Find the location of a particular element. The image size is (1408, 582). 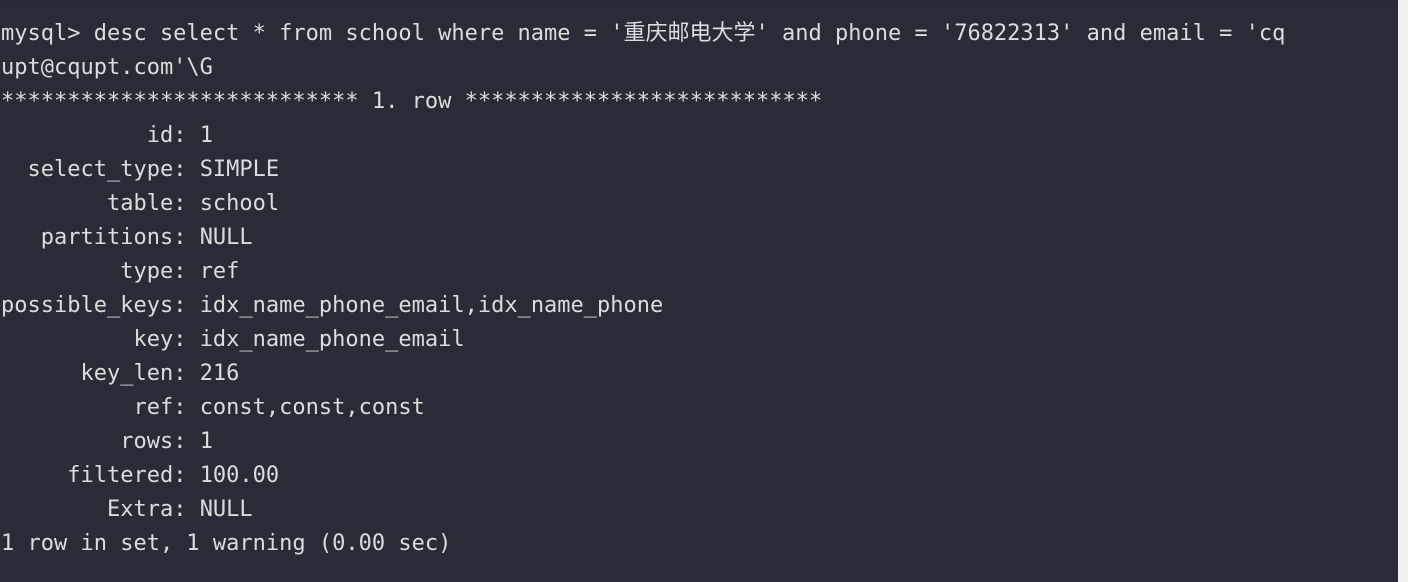

field-value-filtered: 100.00 is located at coordinates (239, 475).